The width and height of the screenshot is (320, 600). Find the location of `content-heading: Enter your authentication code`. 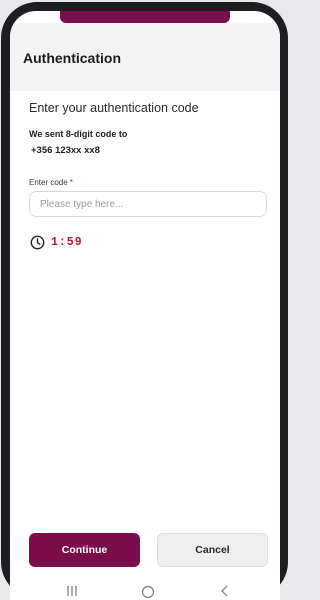

content-heading: Enter your authentication code is located at coordinates (114, 108).